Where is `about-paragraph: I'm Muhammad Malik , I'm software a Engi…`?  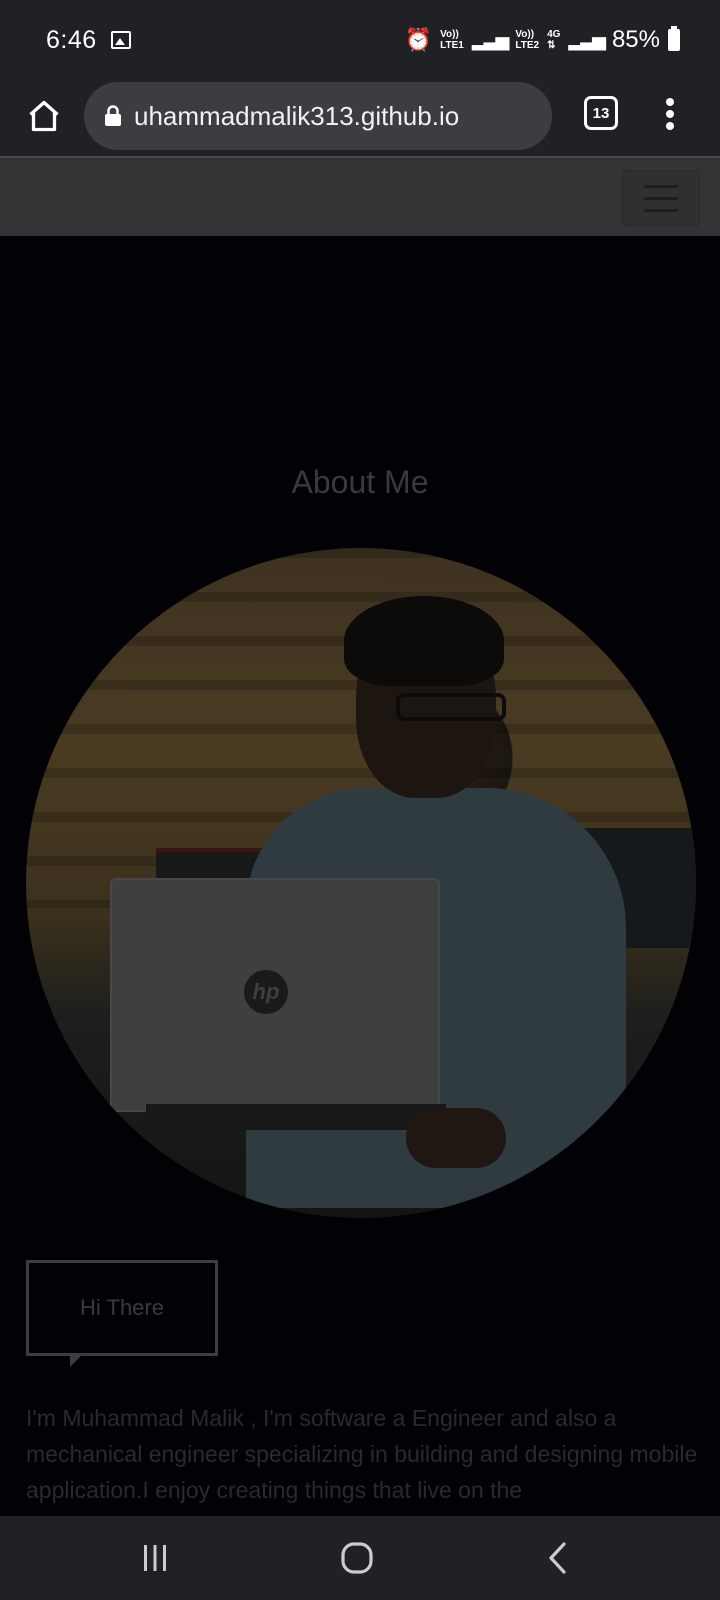 about-paragraph: I'm Muhammad Malik , I'm software a Engi… is located at coordinates (362, 1454).